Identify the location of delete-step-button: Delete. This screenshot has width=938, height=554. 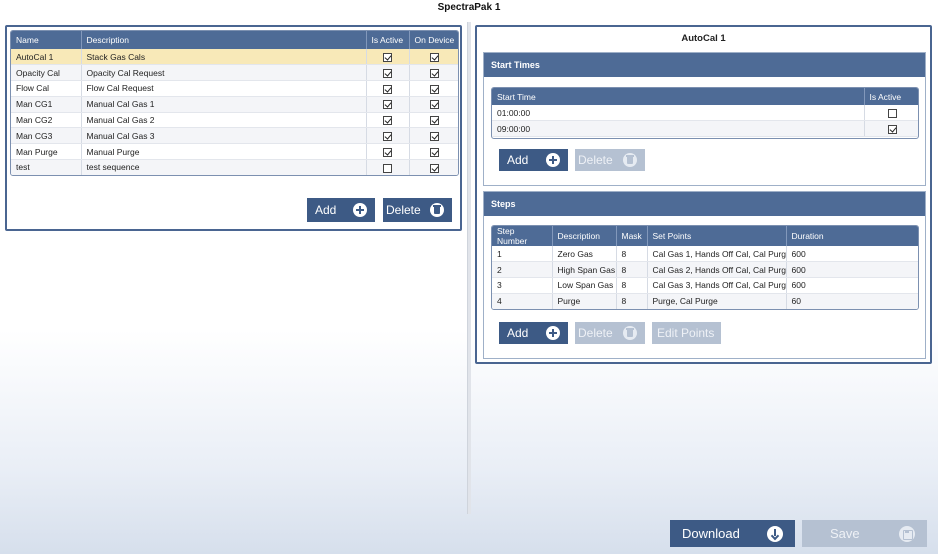
(610, 333).